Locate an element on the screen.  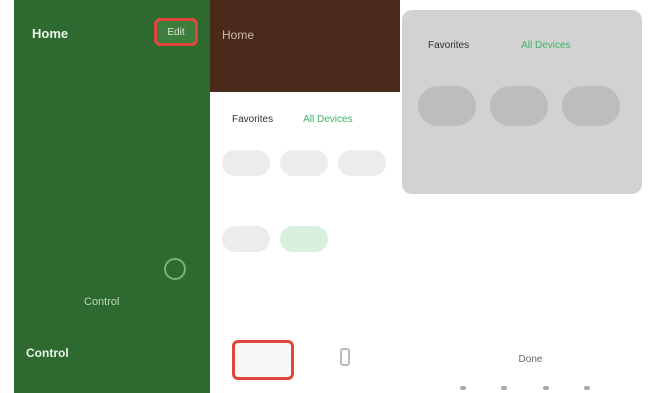
phone-icon is located at coordinates (345, 357).